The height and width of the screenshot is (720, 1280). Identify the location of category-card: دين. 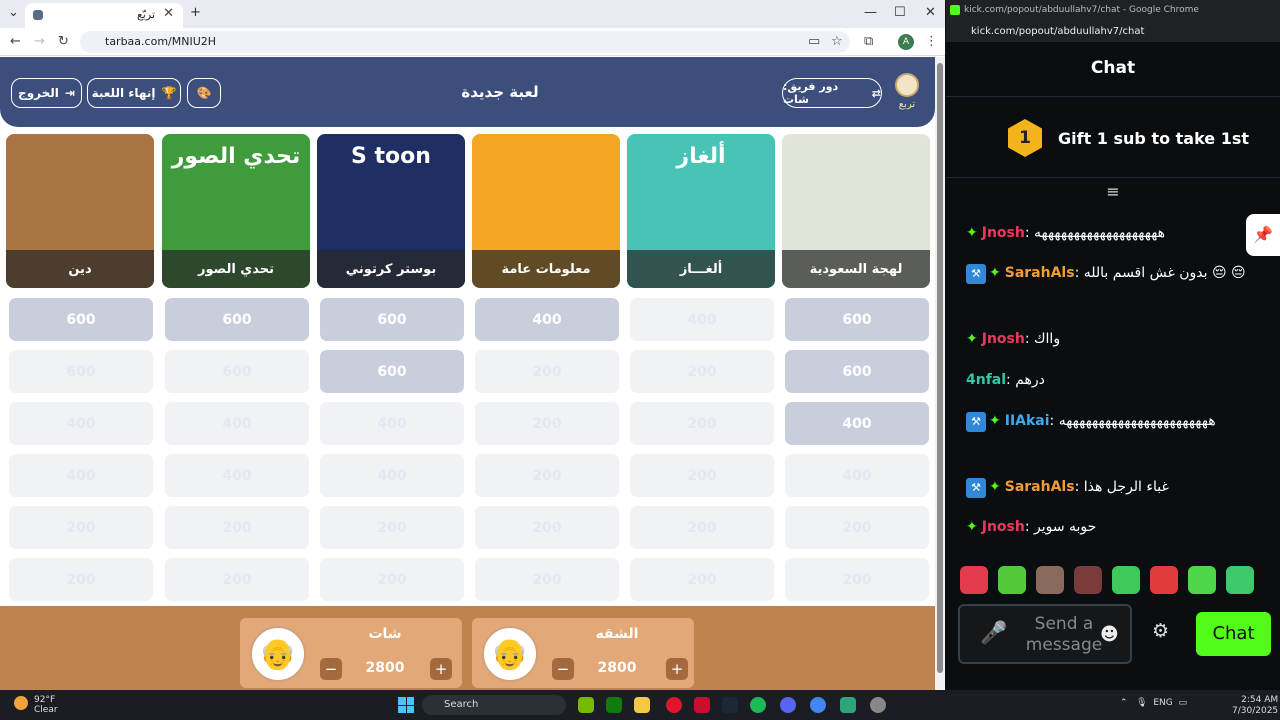
(80, 211).